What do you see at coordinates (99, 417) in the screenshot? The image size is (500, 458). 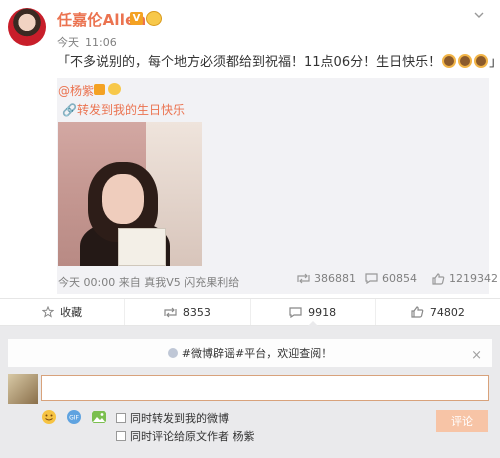 I see `image-icon` at bounding box center [99, 417].